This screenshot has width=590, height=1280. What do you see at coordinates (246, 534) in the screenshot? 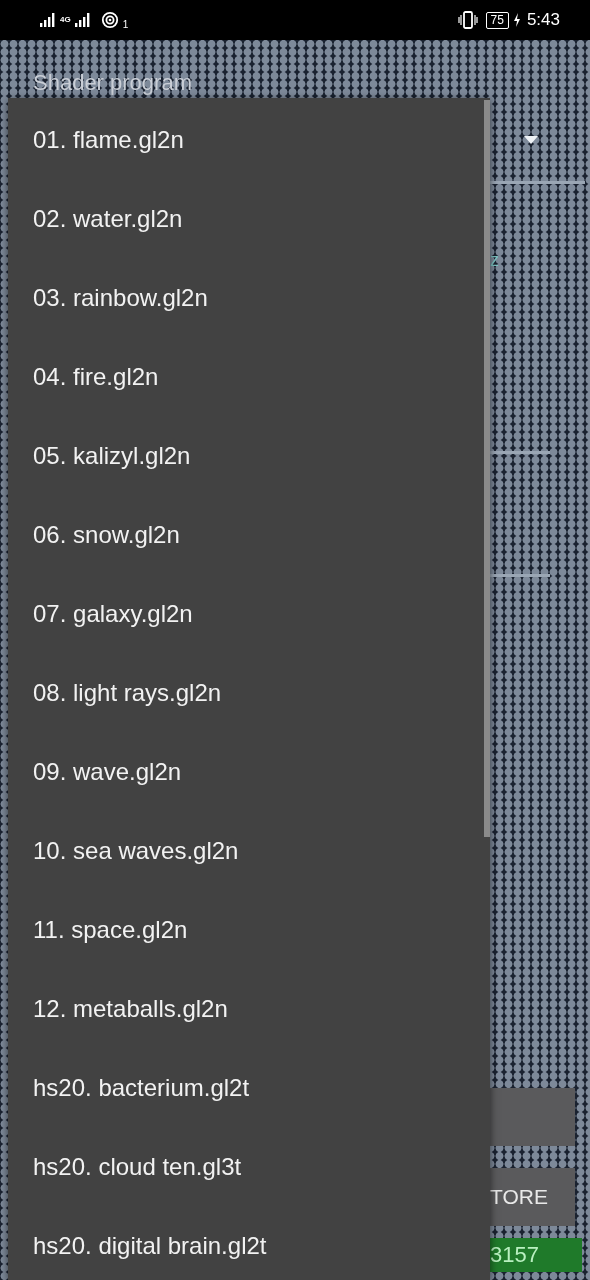
I see `menu-item: 06. snow.gl2n` at bounding box center [246, 534].